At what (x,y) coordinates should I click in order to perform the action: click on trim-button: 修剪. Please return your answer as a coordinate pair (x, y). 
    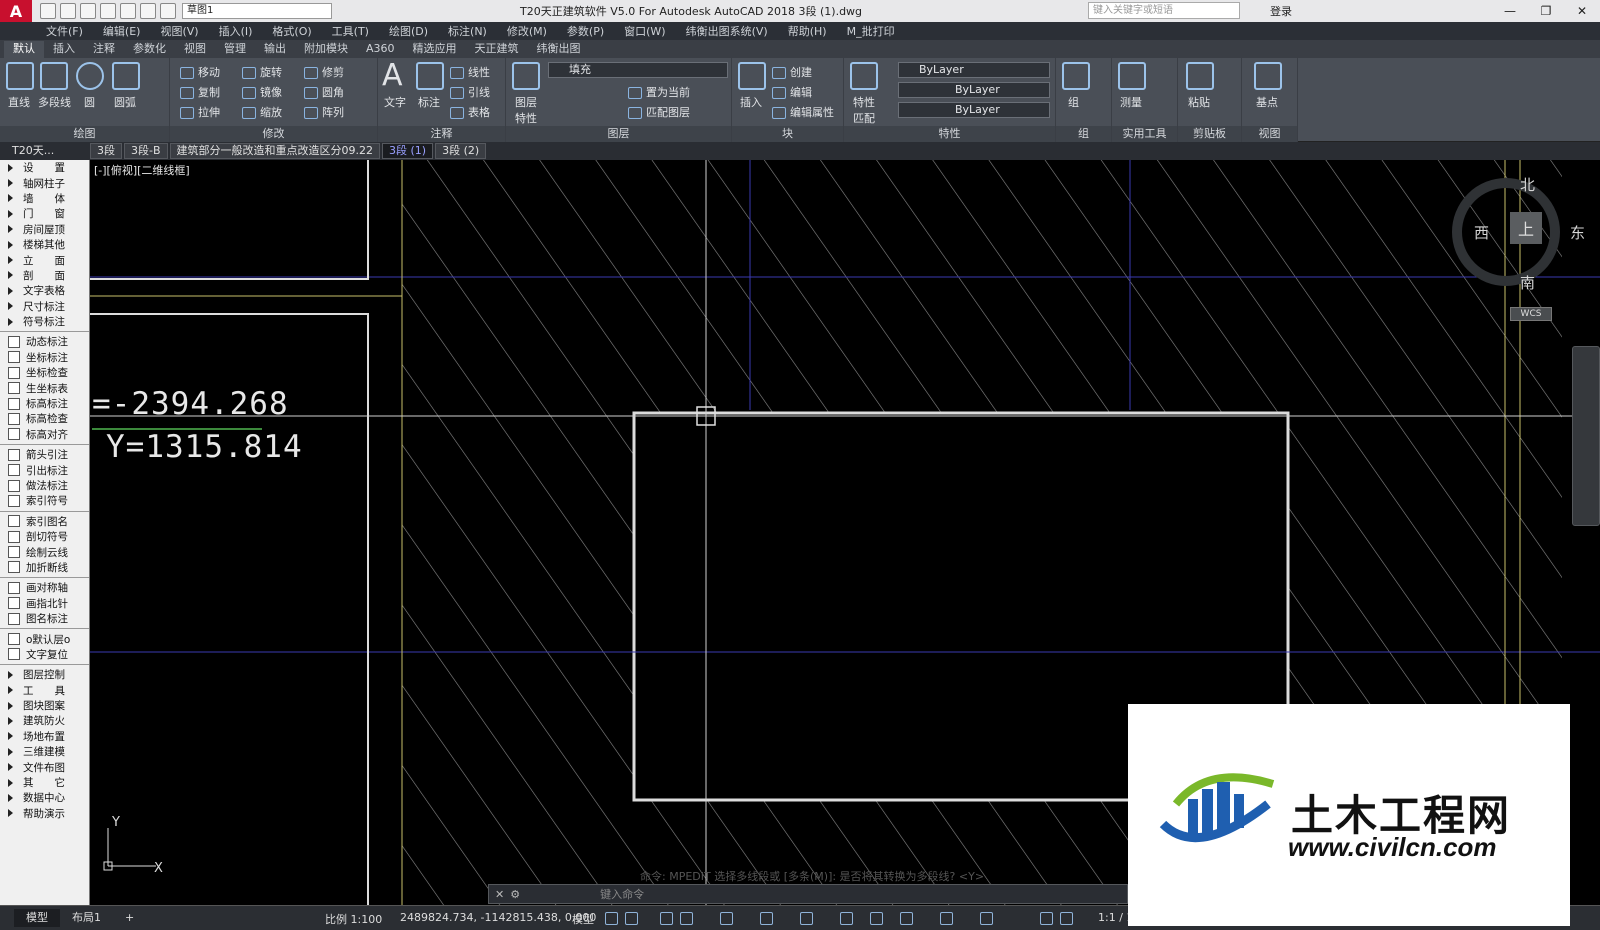
    Looking at the image, I should click on (324, 72).